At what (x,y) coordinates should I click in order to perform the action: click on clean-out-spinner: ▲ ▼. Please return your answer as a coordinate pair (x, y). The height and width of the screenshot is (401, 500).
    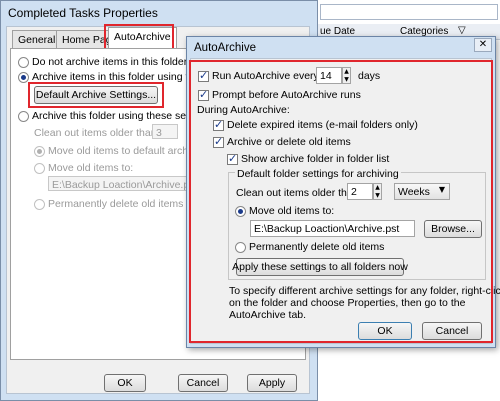
    Looking at the image, I should click on (377, 191).